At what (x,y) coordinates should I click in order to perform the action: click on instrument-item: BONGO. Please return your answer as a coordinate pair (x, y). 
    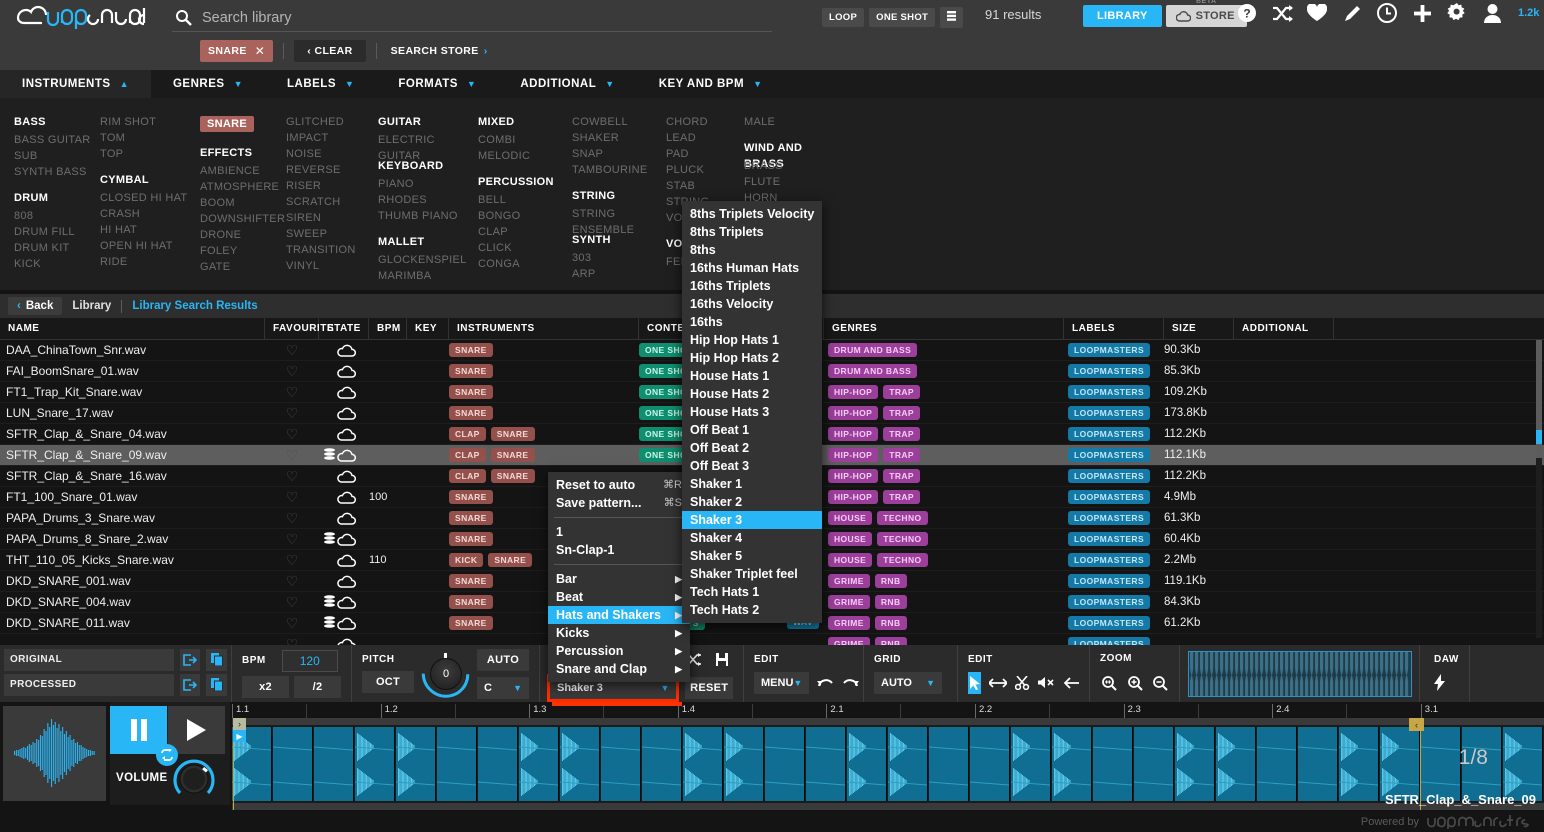
    Looking at the image, I should click on (525, 216).